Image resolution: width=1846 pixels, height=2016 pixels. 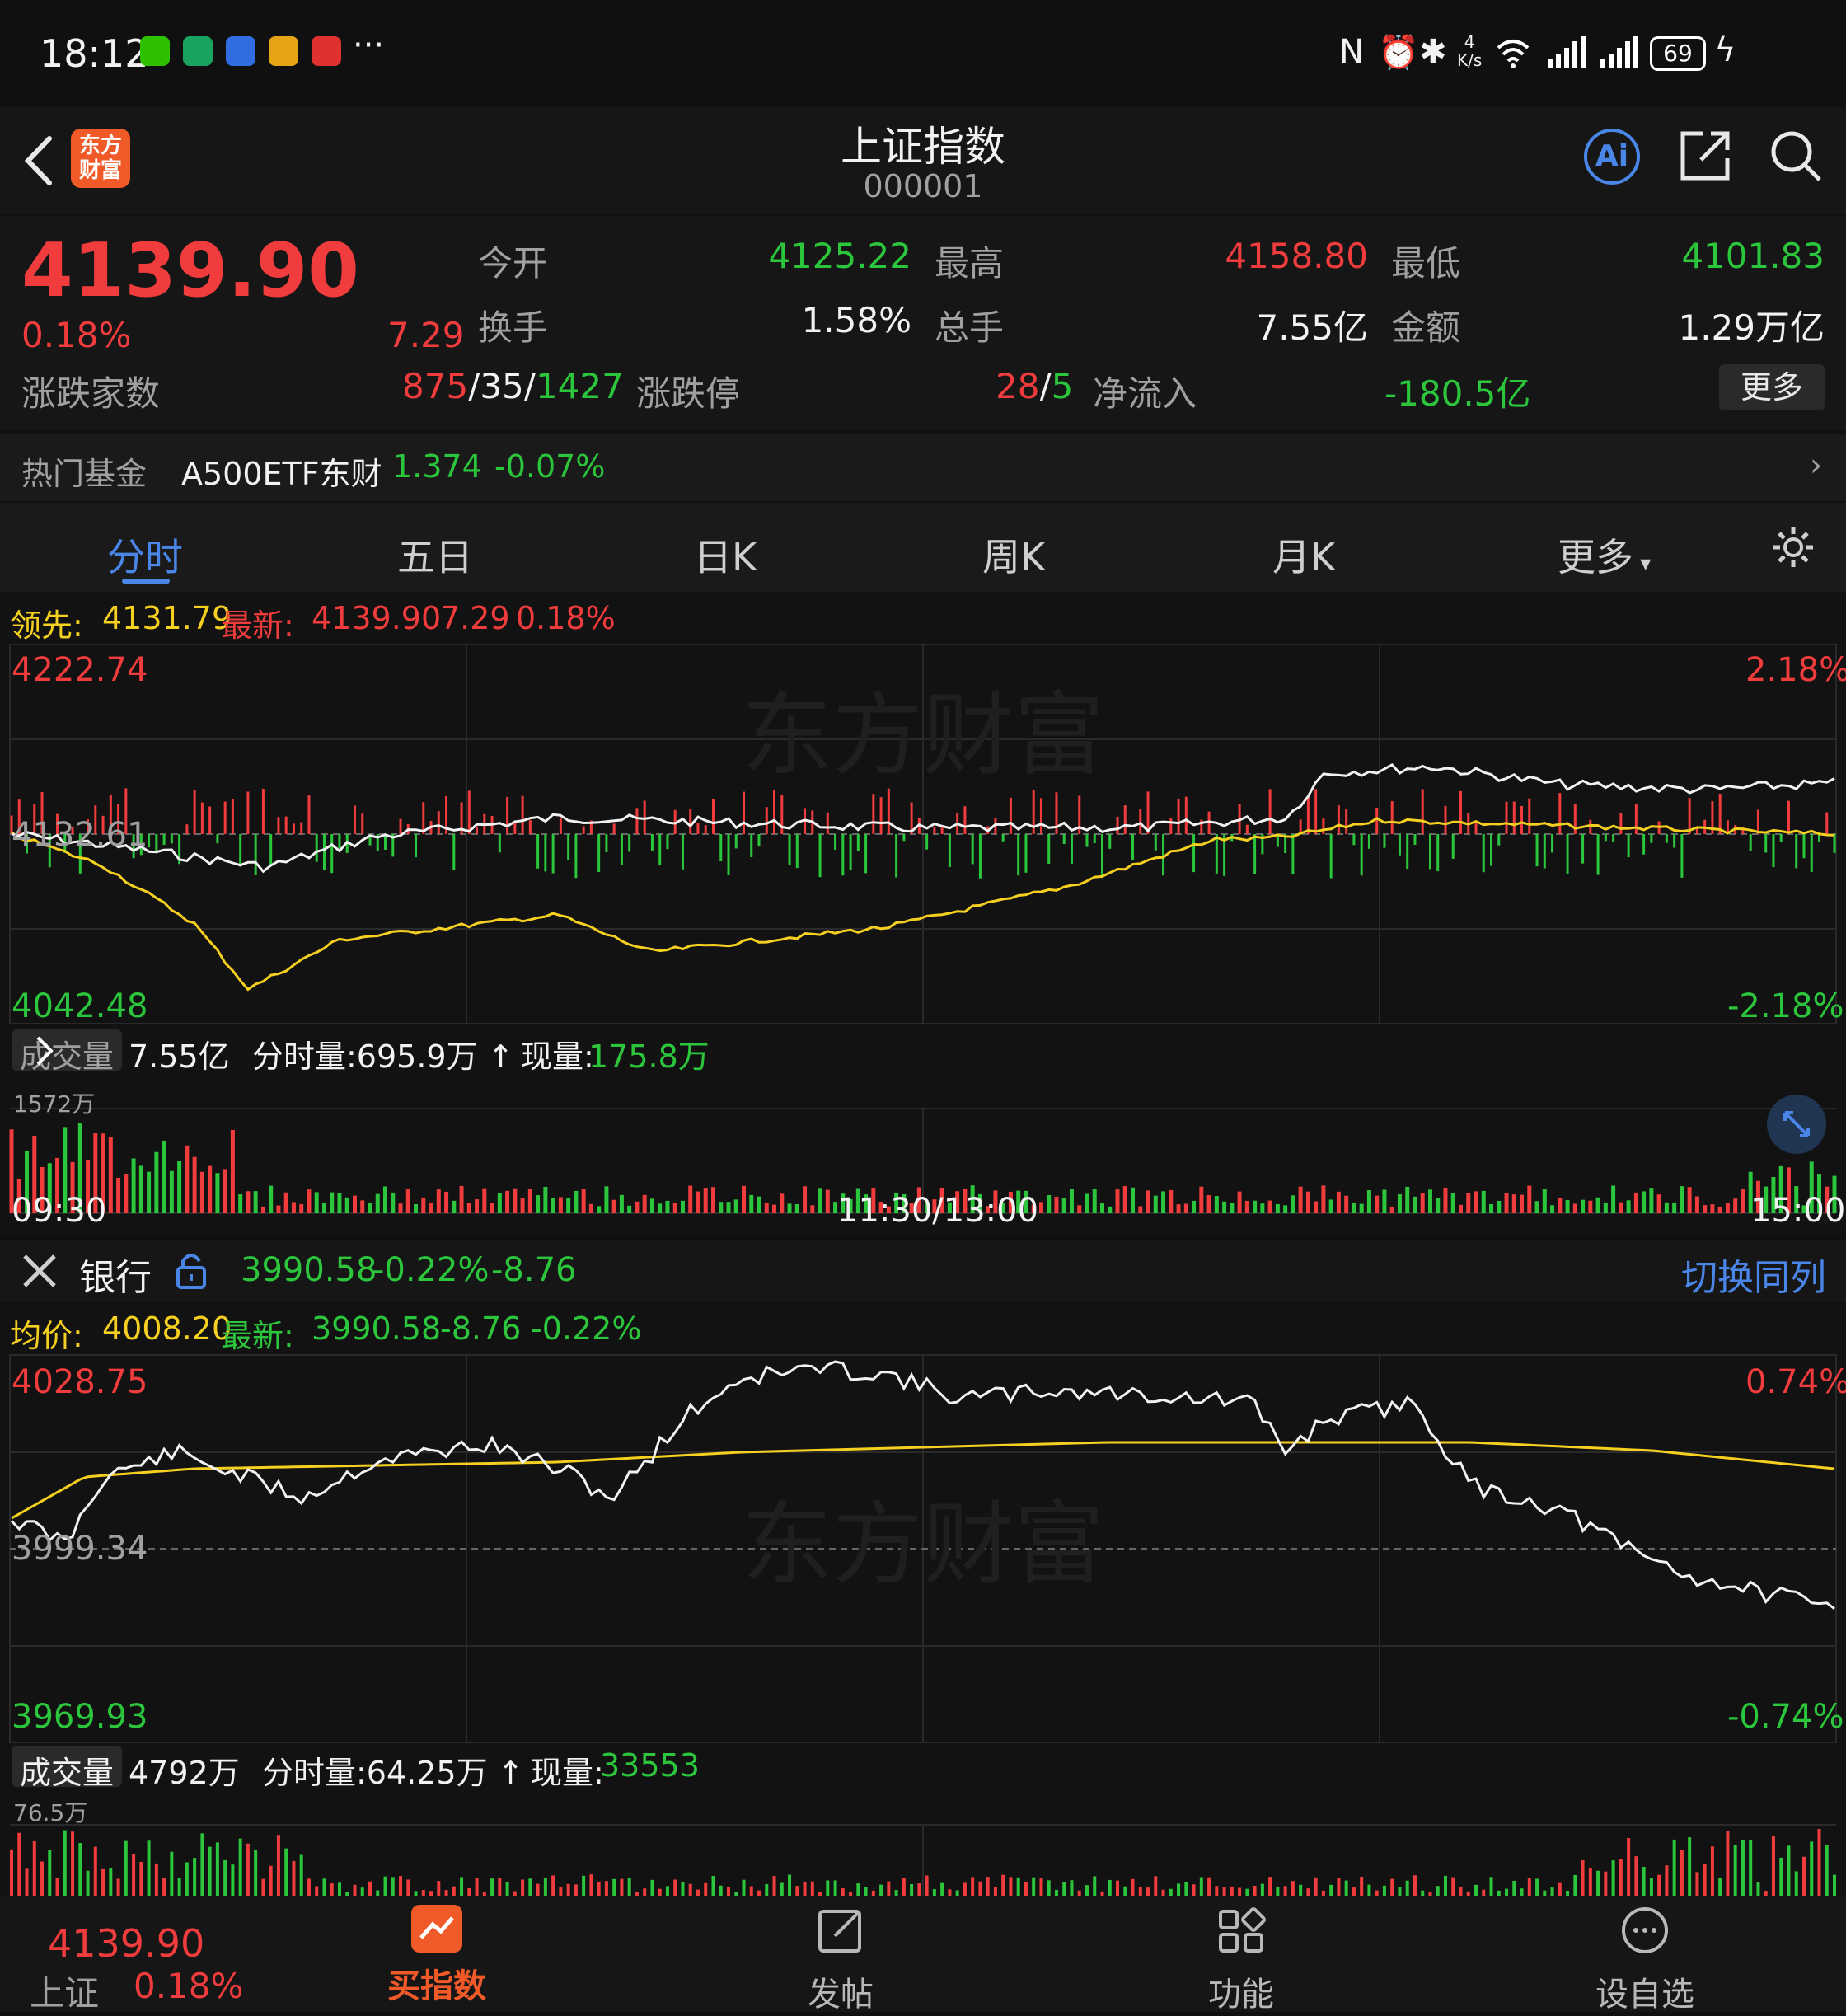 What do you see at coordinates (1798, 1211) in the screenshot?
I see `time-end: 15:00` at bounding box center [1798, 1211].